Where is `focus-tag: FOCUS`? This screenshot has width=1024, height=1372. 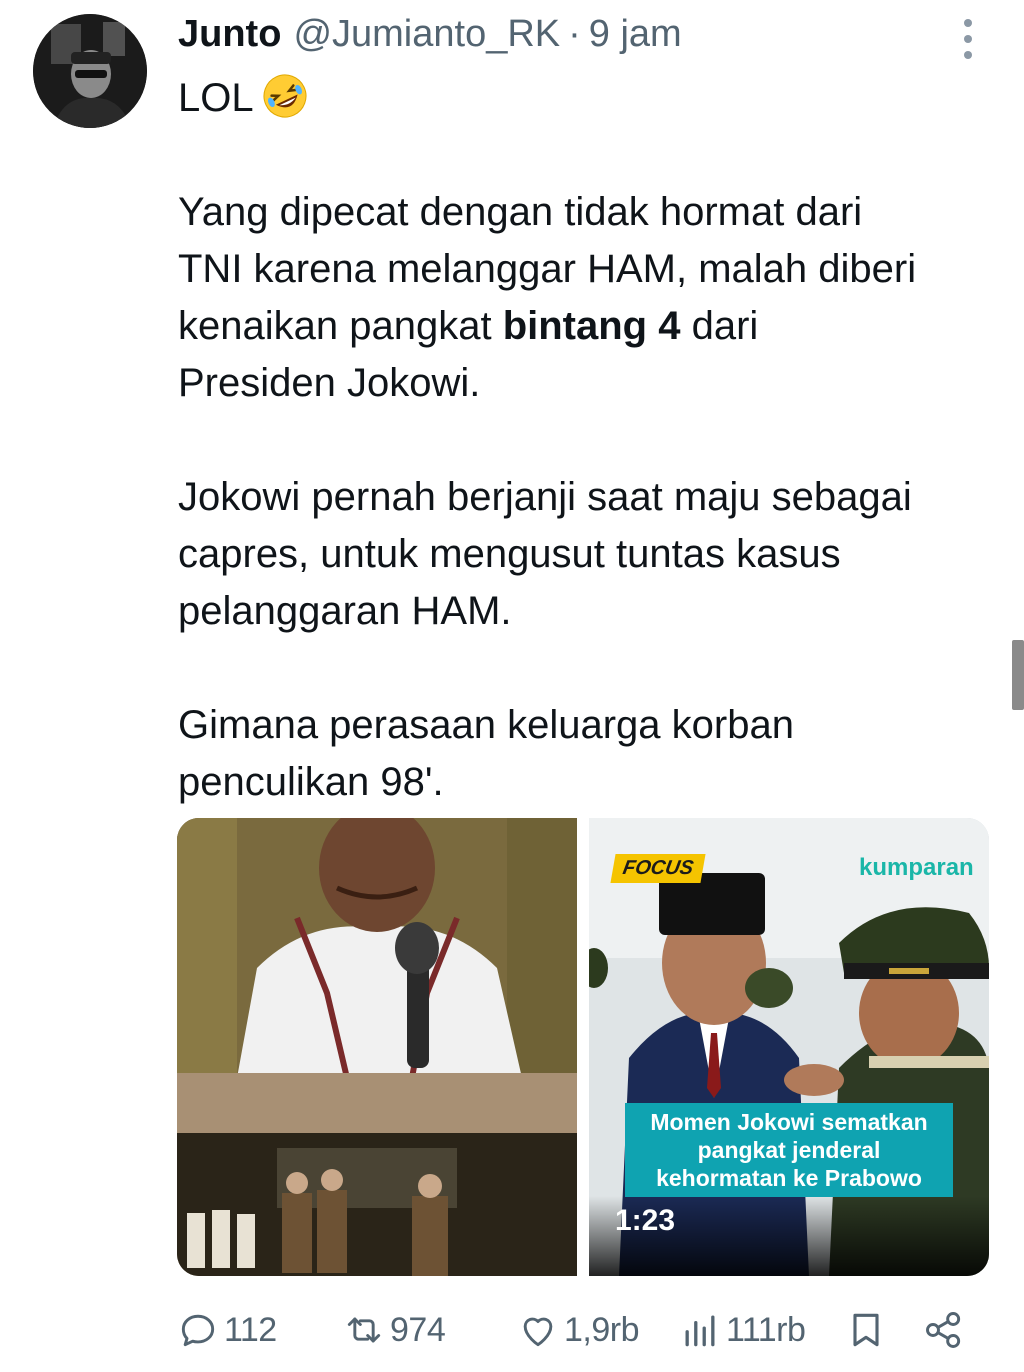
focus-tag: FOCUS is located at coordinates (658, 868).